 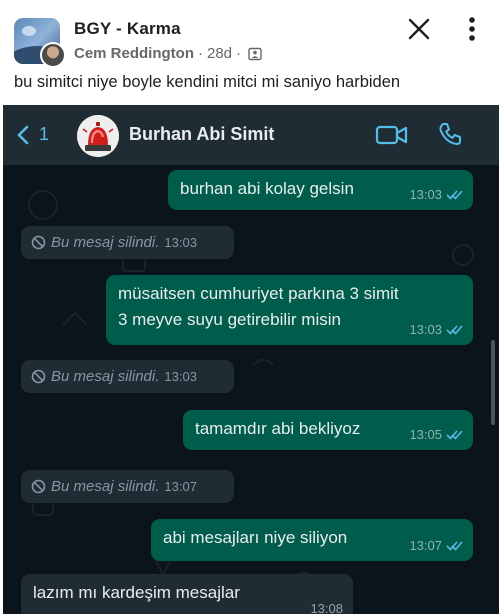 I want to click on message-bubble-outgoing: burhan abi kolay gelsin 13:03, so click(x=320, y=190).